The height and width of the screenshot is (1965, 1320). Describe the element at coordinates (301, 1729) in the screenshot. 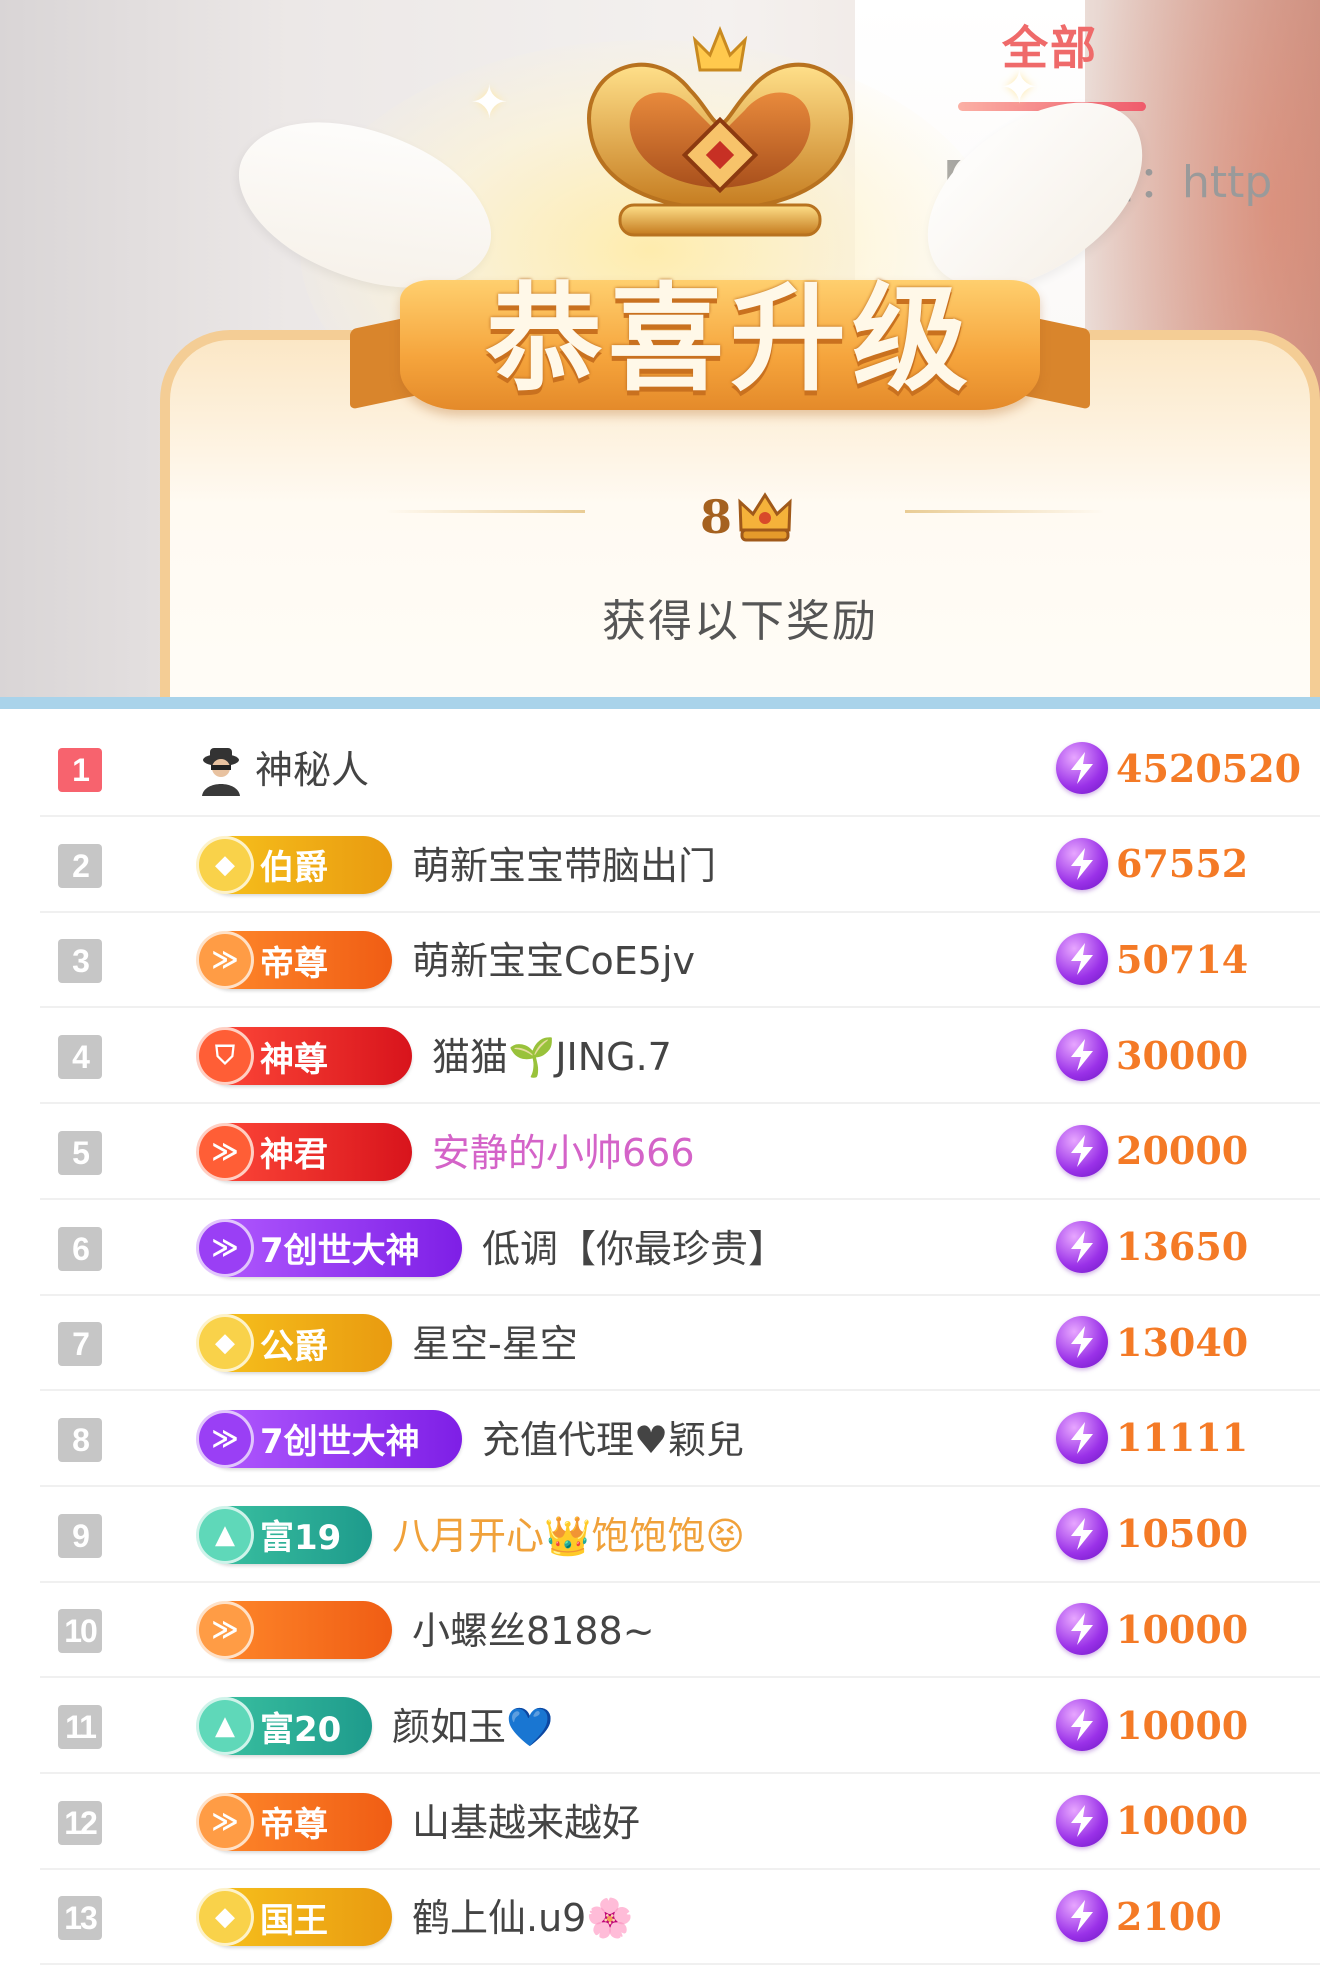

I see `badge-label: 富20` at that location.